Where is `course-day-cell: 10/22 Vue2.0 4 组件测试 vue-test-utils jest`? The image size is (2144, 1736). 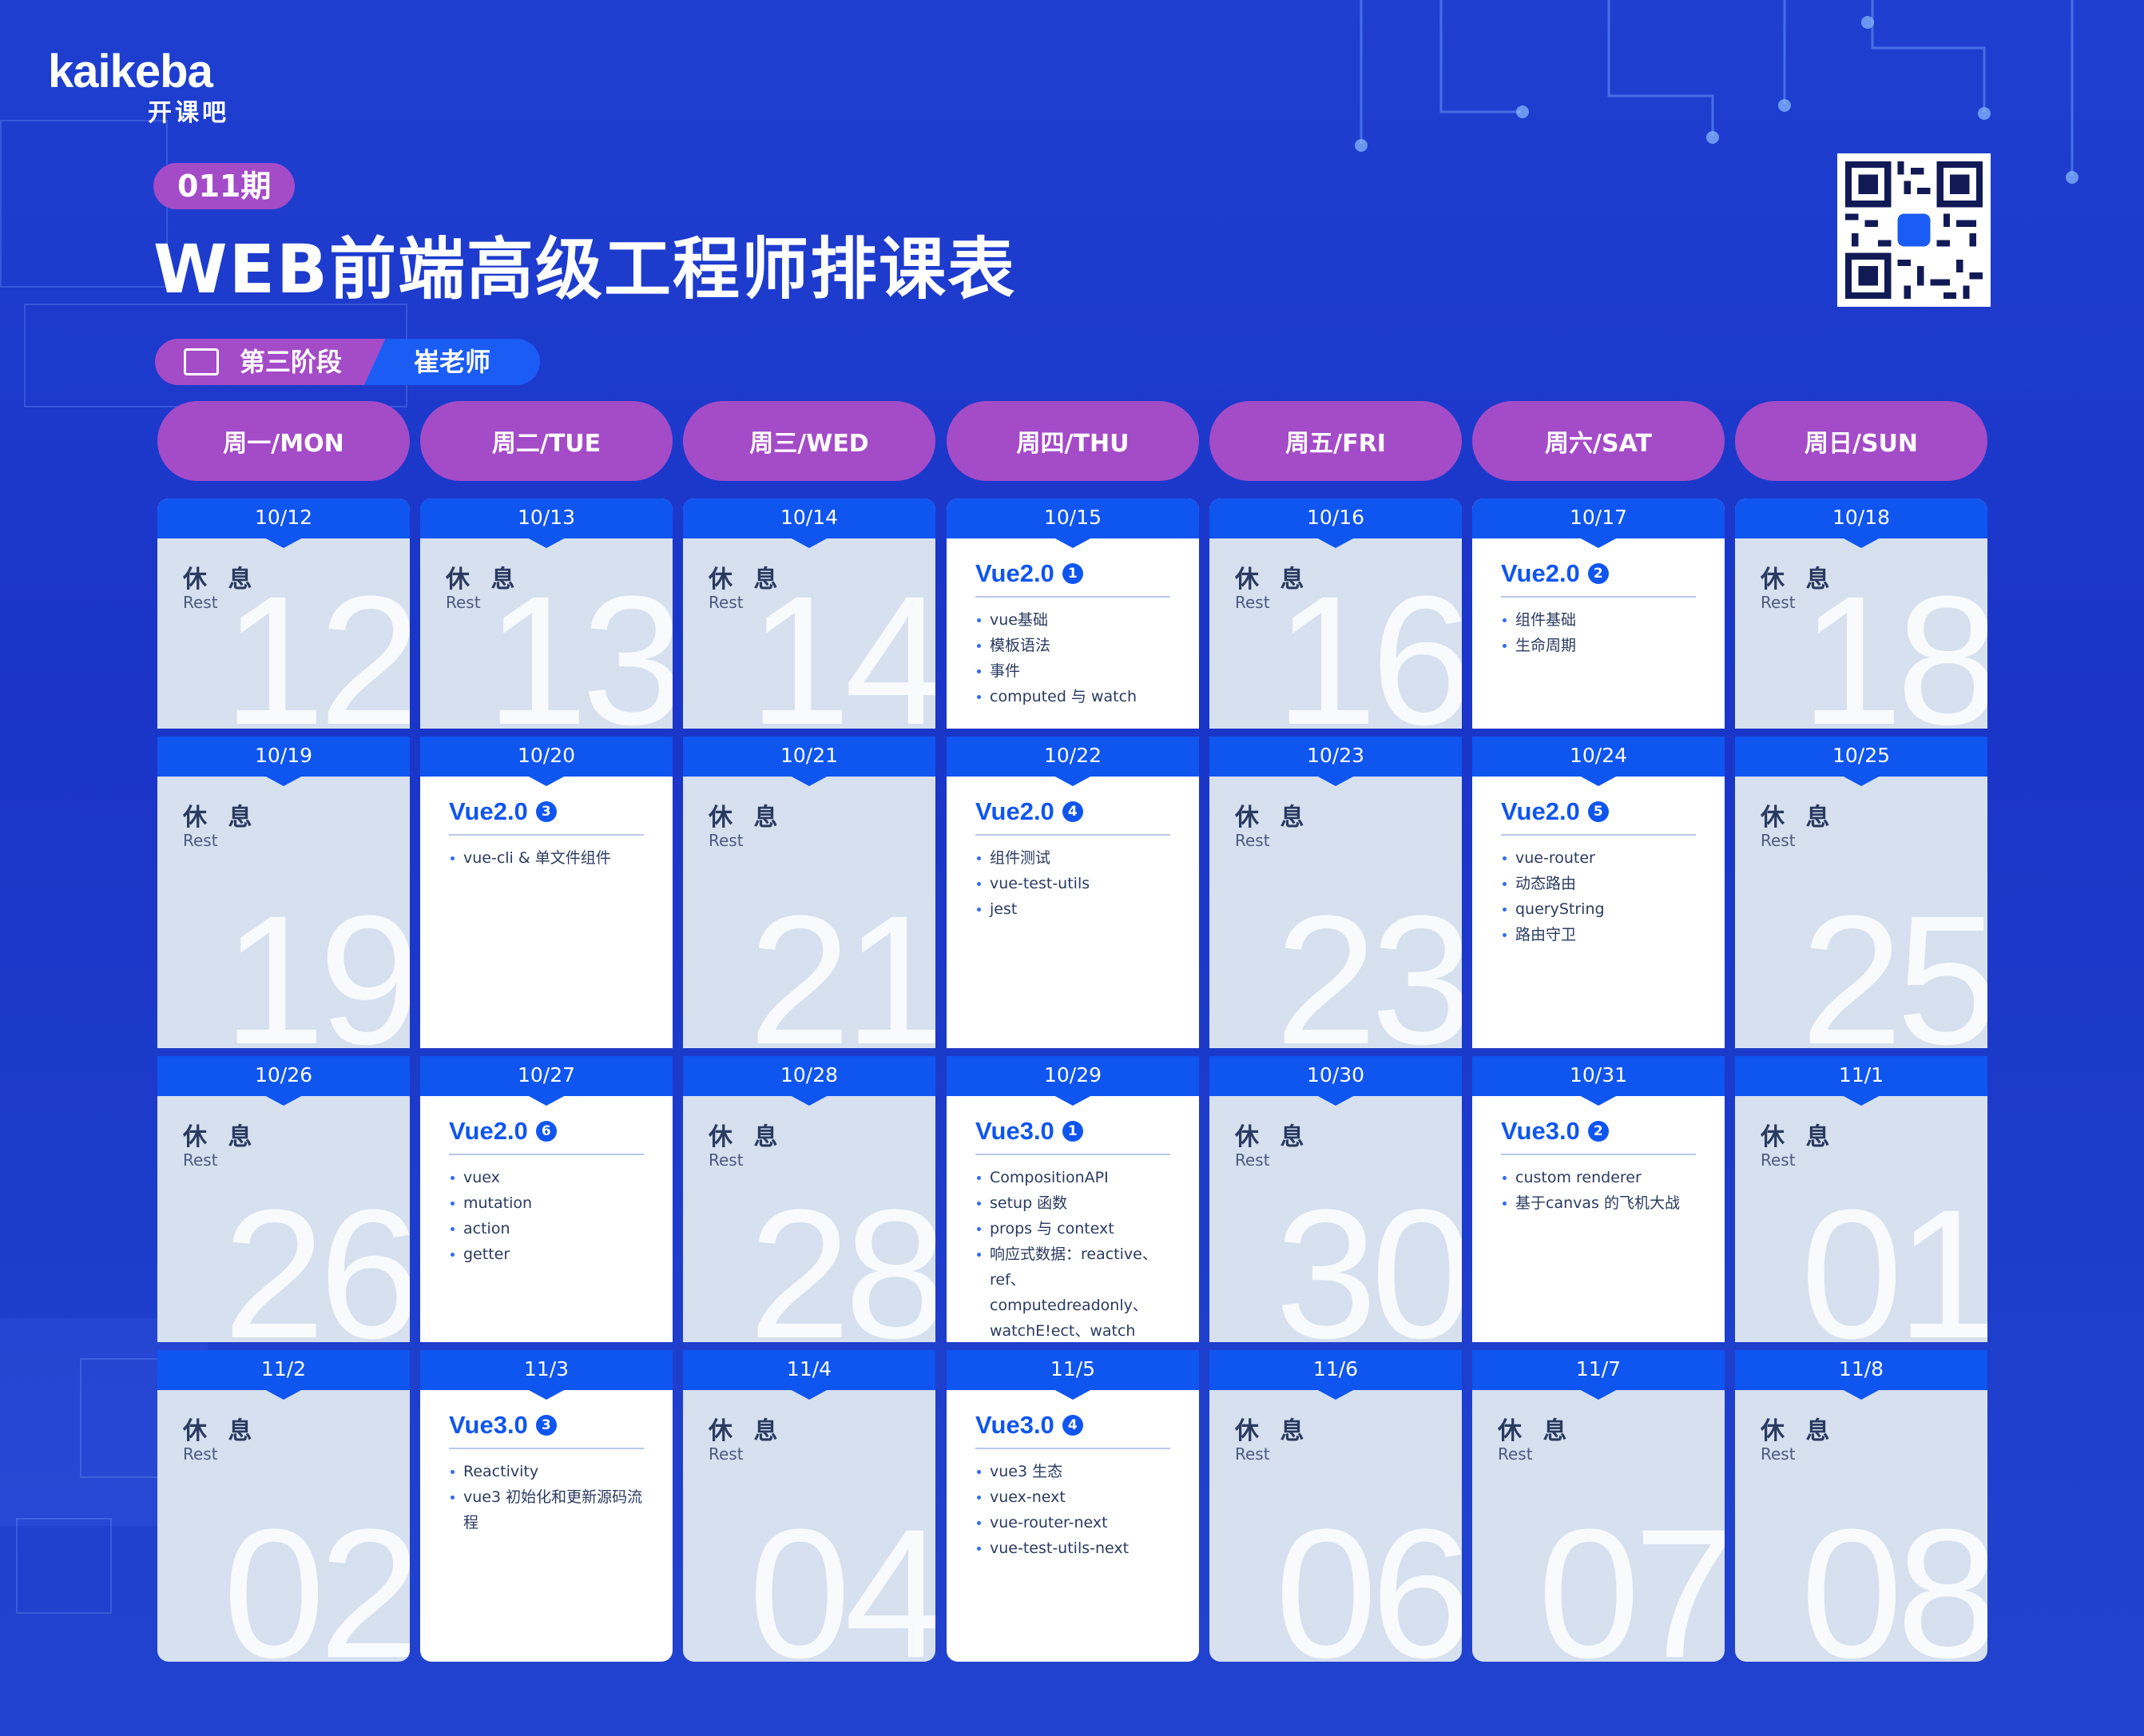
course-day-cell: 10/22 Vue2.0 4 组件测试 vue-test-utils jest is located at coordinates (1073, 892).